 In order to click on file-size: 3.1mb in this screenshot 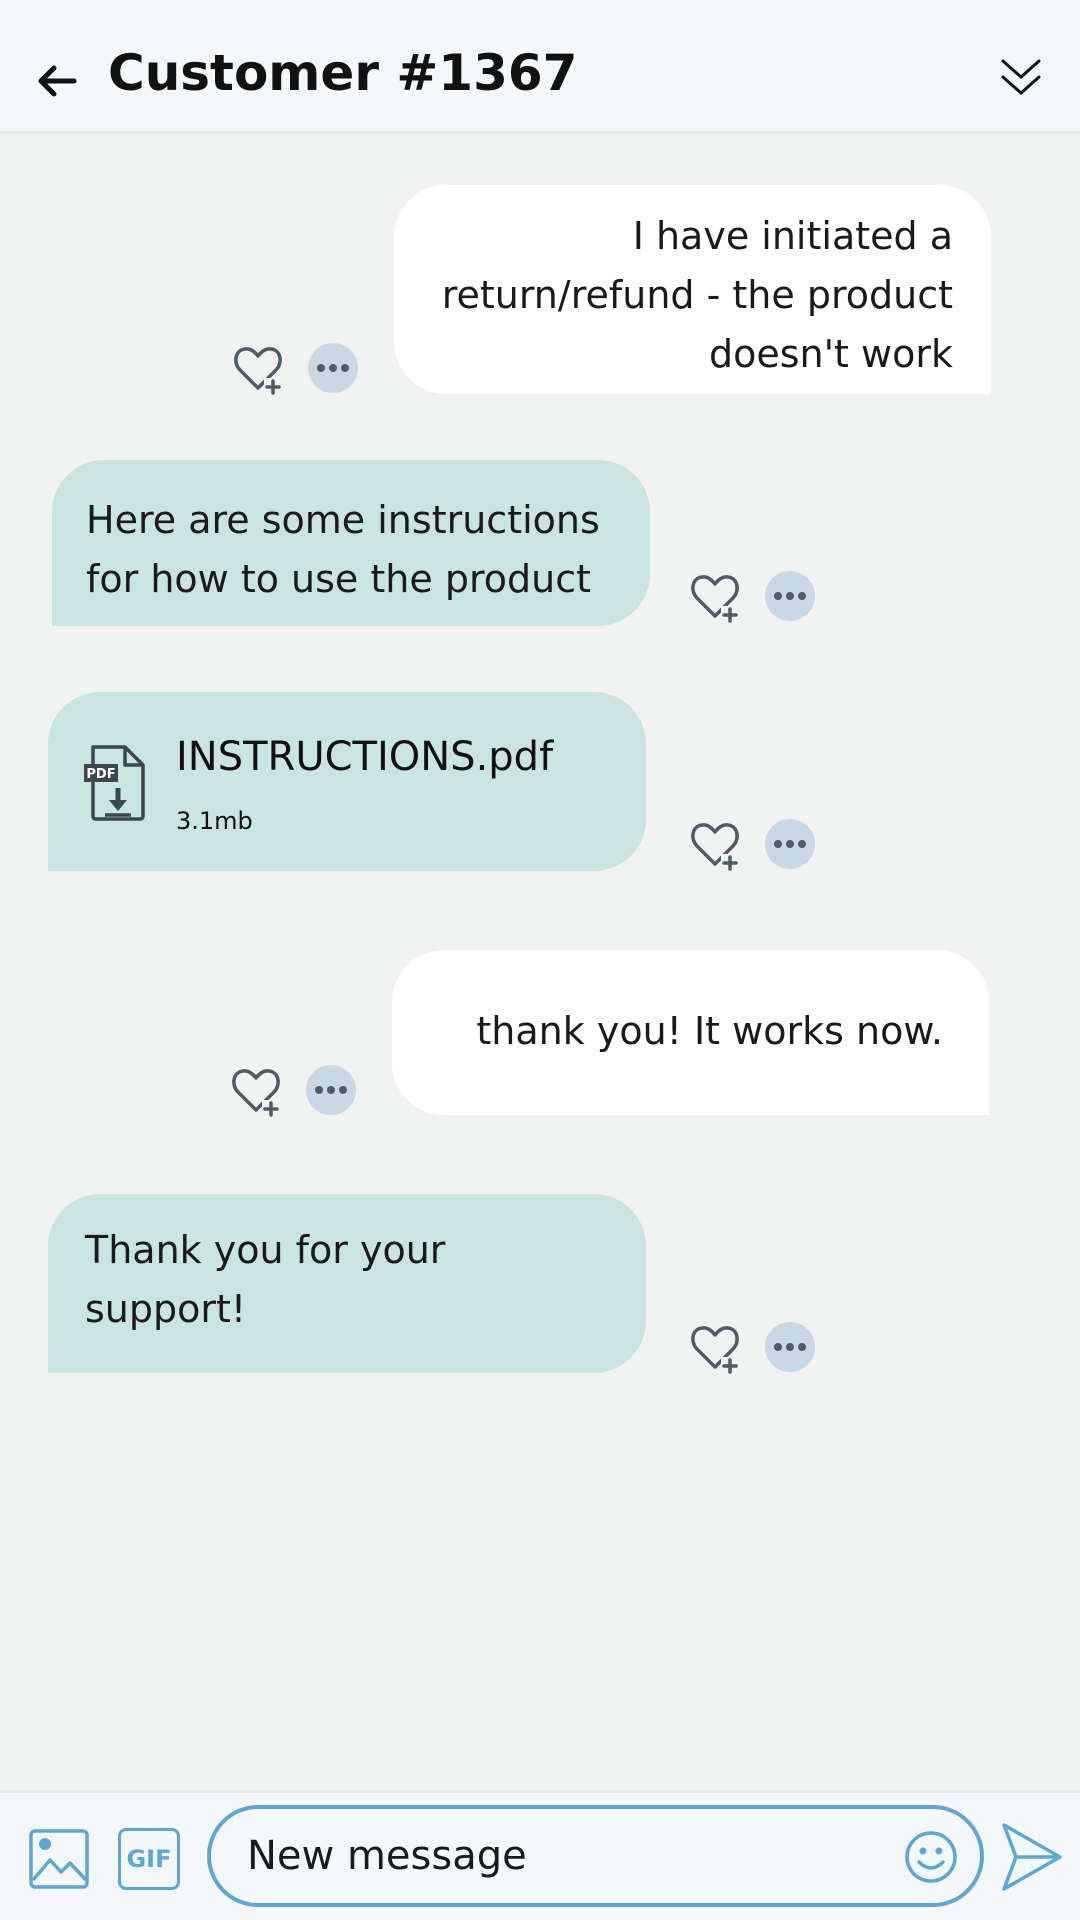, I will do `click(214, 821)`.